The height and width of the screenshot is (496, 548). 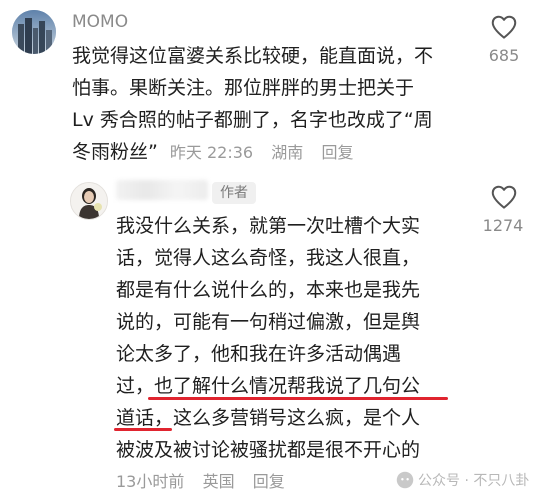 What do you see at coordinates (503, 225) in the screenshot?
I see `like-count: 1274` at bounding box center [503, 225].